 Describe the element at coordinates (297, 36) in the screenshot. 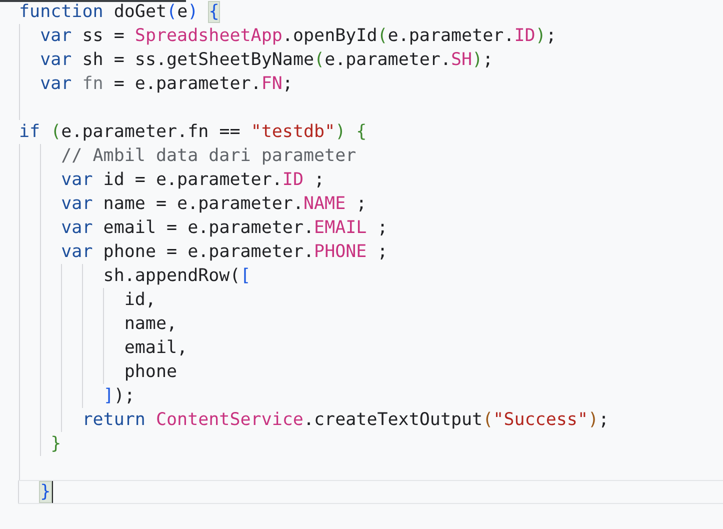

I see `code-line: var ss = SpreadsheetApp.openById(e.parameter.ID);` at that location.